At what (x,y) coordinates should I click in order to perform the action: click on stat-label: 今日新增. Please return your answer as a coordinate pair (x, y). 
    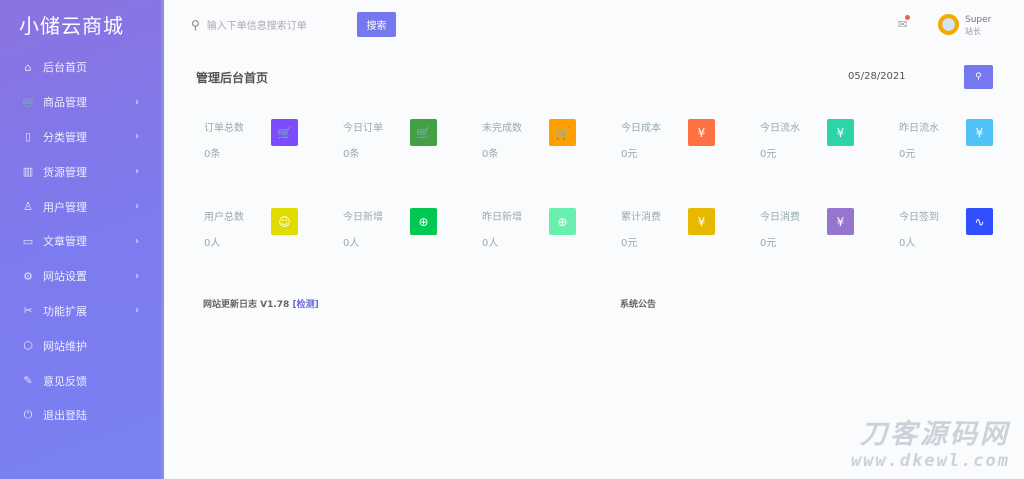
    Looking at the image, I should click on (363, 217).